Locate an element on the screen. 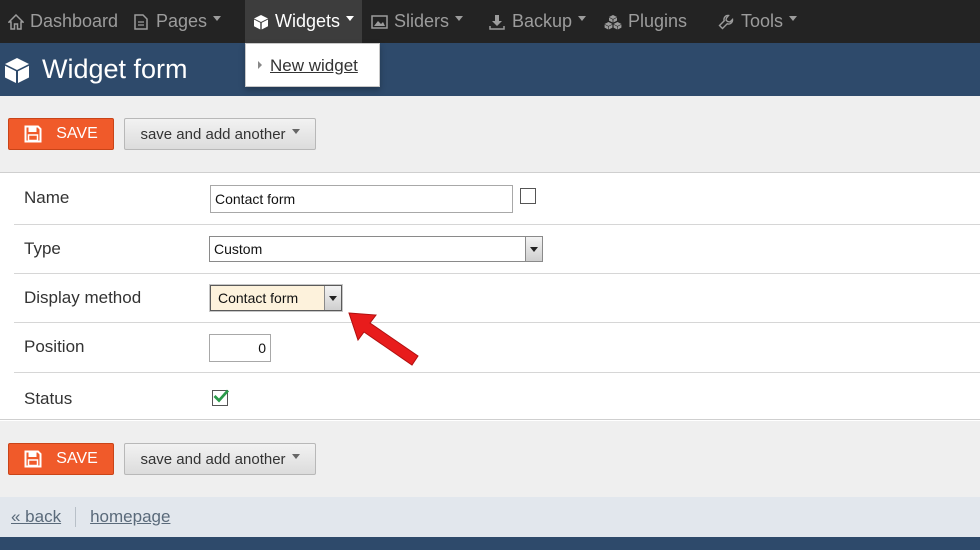  nav-plugins-label: Plugins is located at coordinates (658, 21).